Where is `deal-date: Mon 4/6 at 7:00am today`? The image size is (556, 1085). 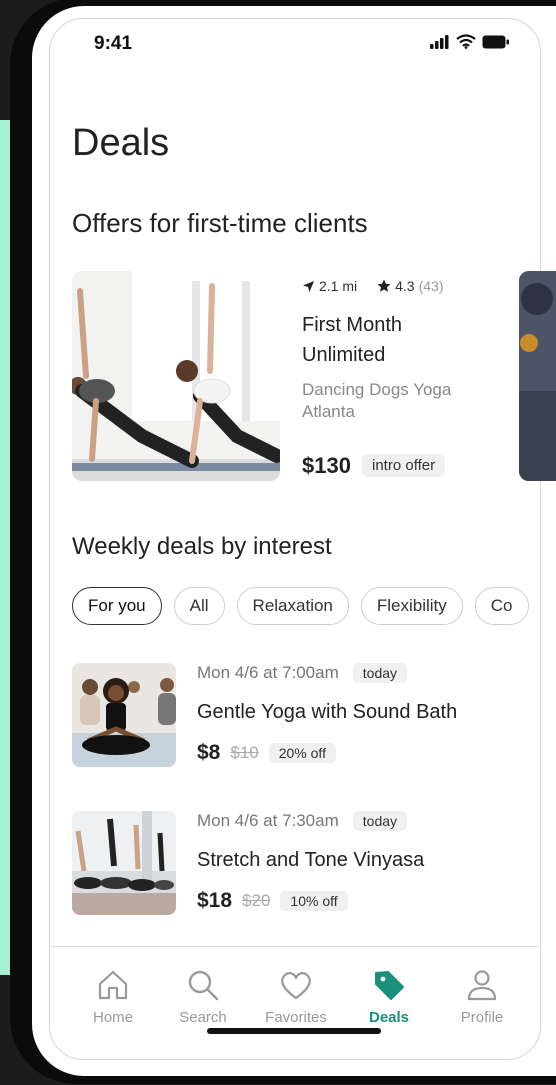 deal-date: Mon 4/6 at 7:00am today is located at coordinates (302, 673).